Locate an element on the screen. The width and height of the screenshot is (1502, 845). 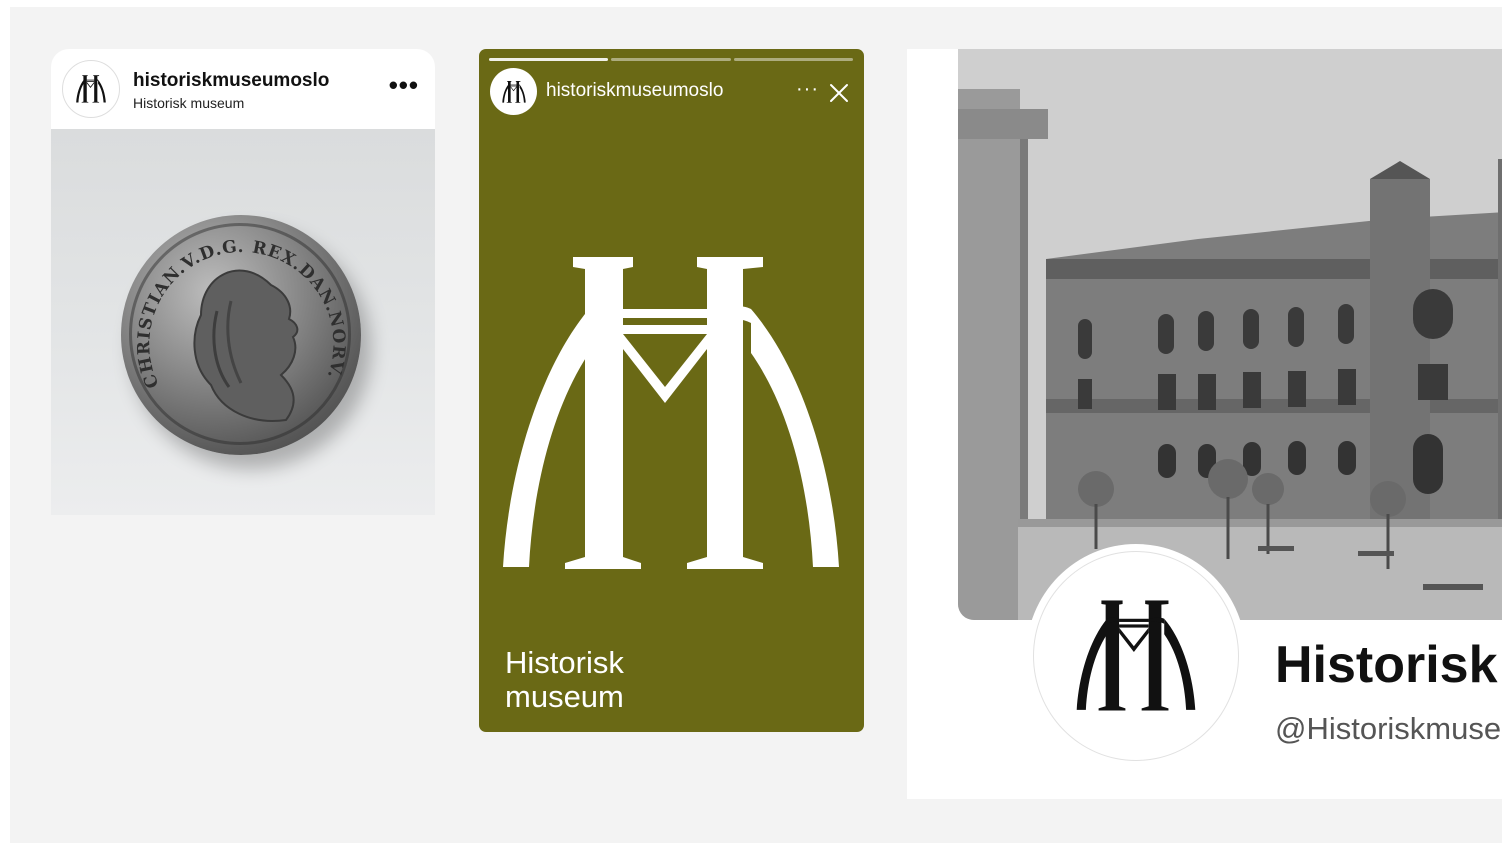
post-username: historiskmuseumoslo is located at coordinates (231, 81).